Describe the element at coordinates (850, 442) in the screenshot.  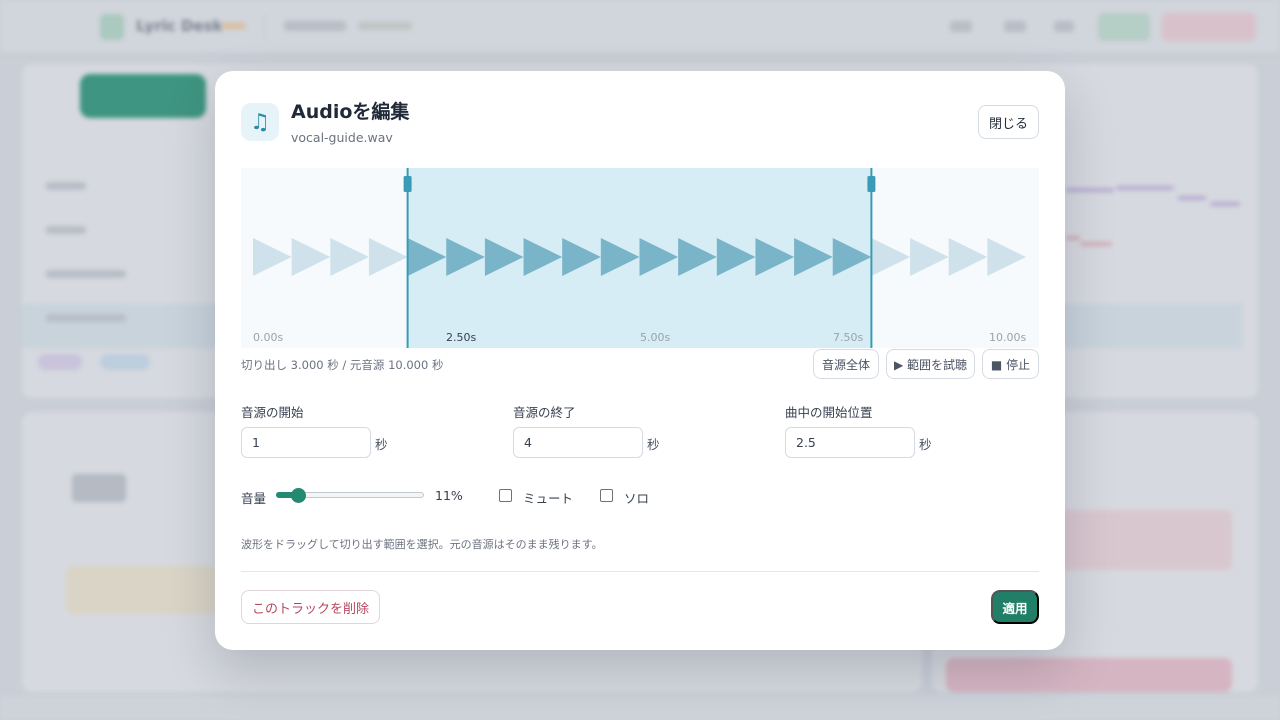
I see `song-start-input: 2.5` at that location.